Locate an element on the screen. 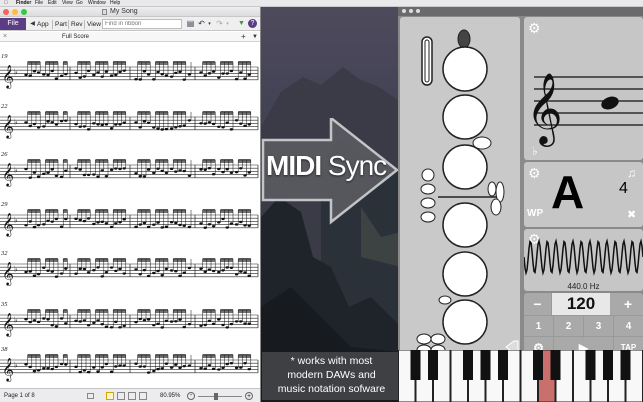  view-scroll-icon is located at coordinates (143, 396).